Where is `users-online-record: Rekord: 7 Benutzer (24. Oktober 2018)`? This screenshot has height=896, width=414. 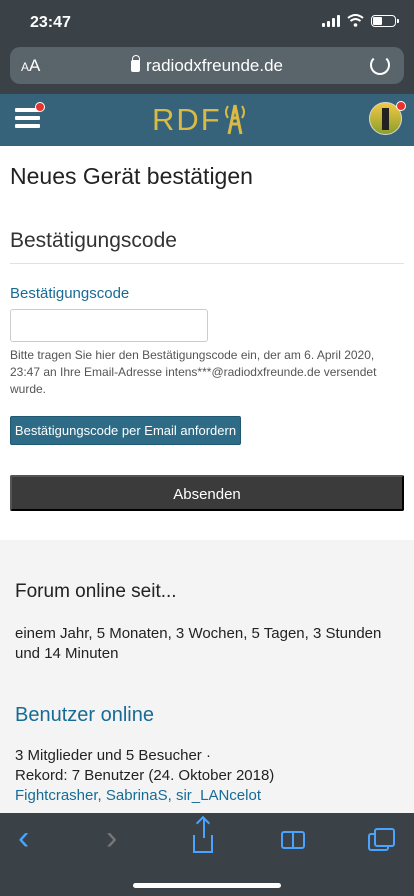 users-online-record: Rekord: 7 Benutzer (24. Oktober 2018) is located at coordinates (145, 775).